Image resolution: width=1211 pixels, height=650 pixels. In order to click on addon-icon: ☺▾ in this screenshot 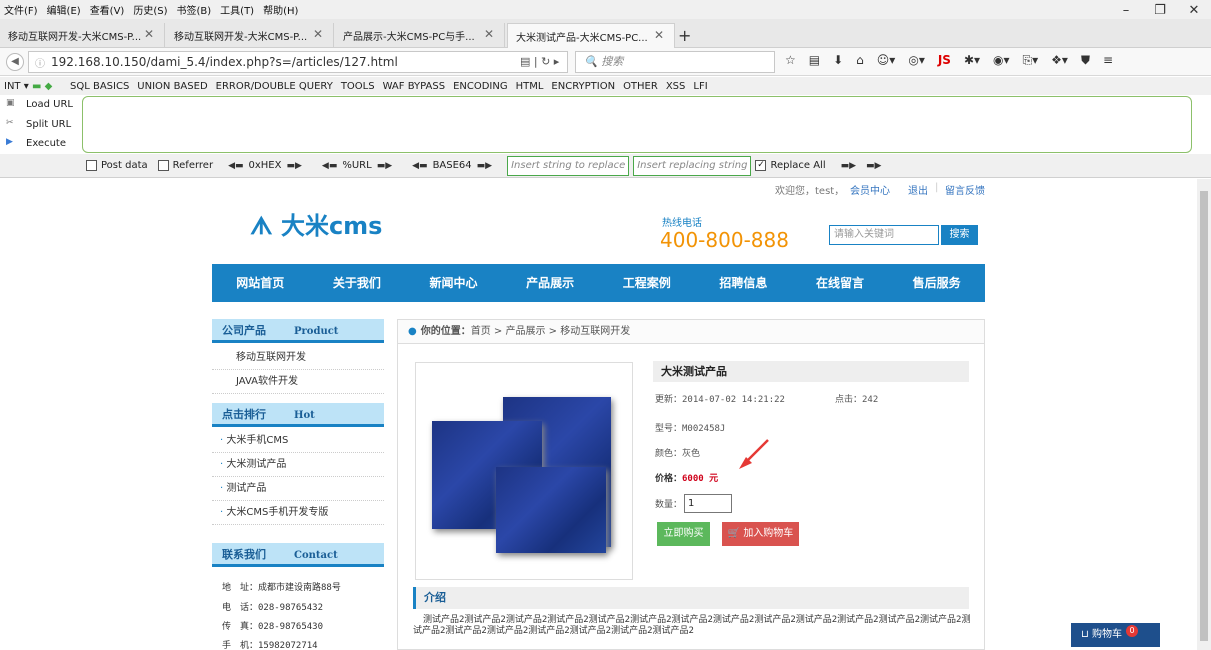, I will do `click(886, 60)`.